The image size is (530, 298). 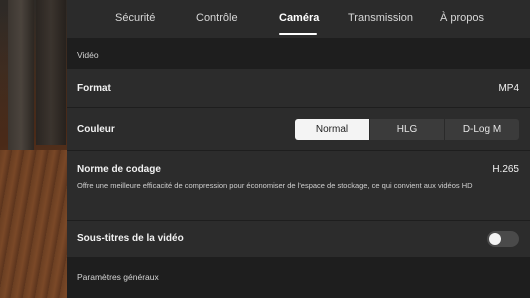 I want to click on tab-camera: Caméra, so click(x=299, y=18).